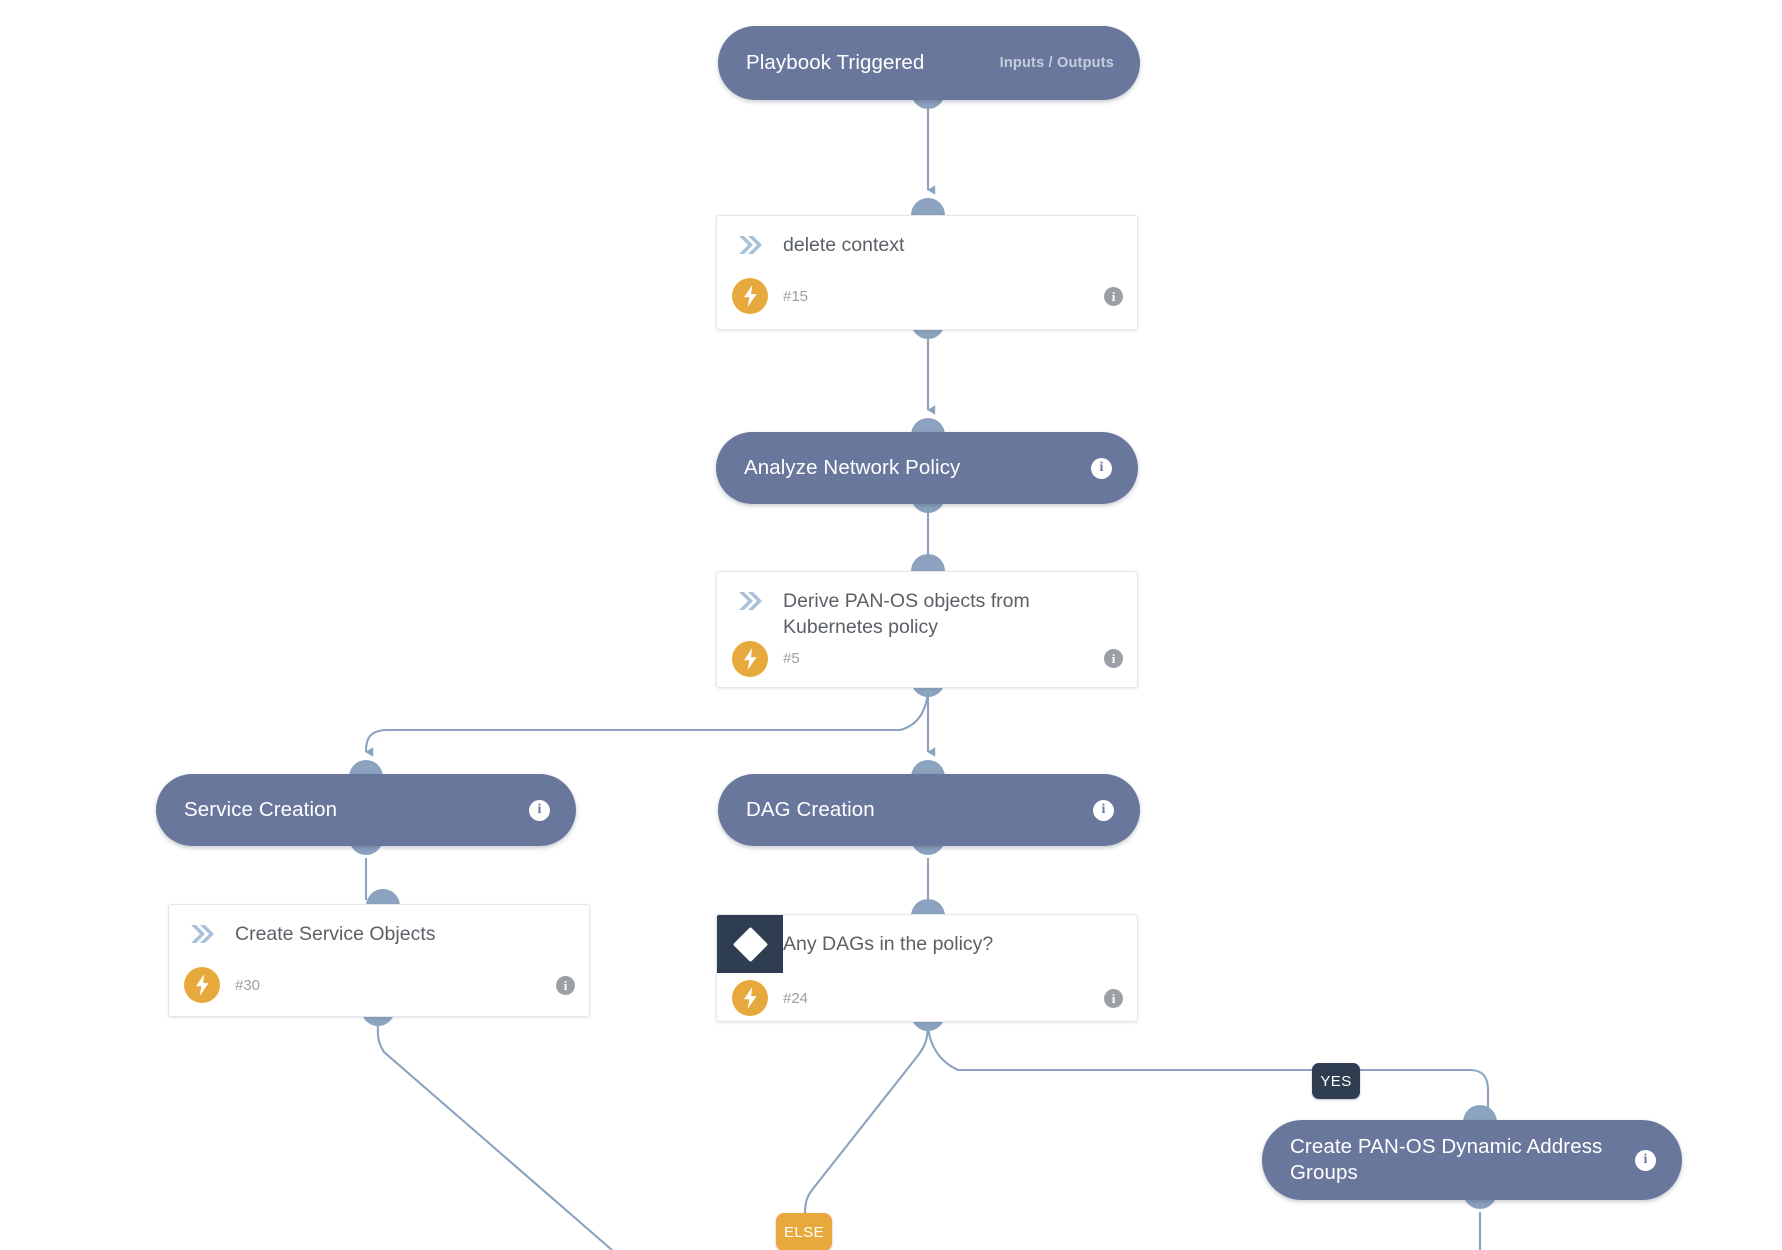  I want to click on card-header: Any DAGs in the policy?, so click(927, 944).